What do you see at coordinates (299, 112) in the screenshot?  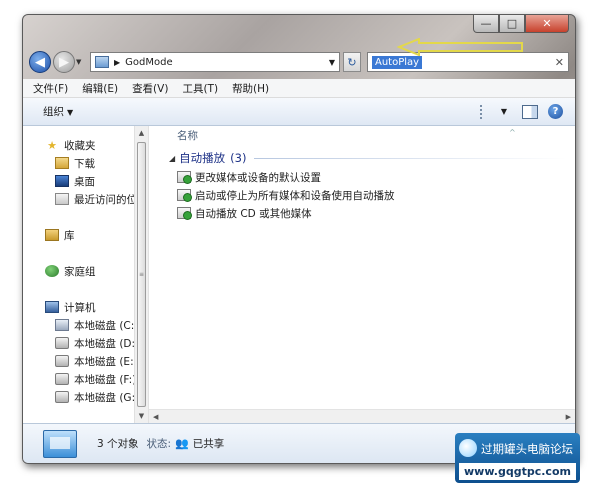 I see `command-bar: 组织 ▼ ▼ ?` at bounding box center [299, 112].